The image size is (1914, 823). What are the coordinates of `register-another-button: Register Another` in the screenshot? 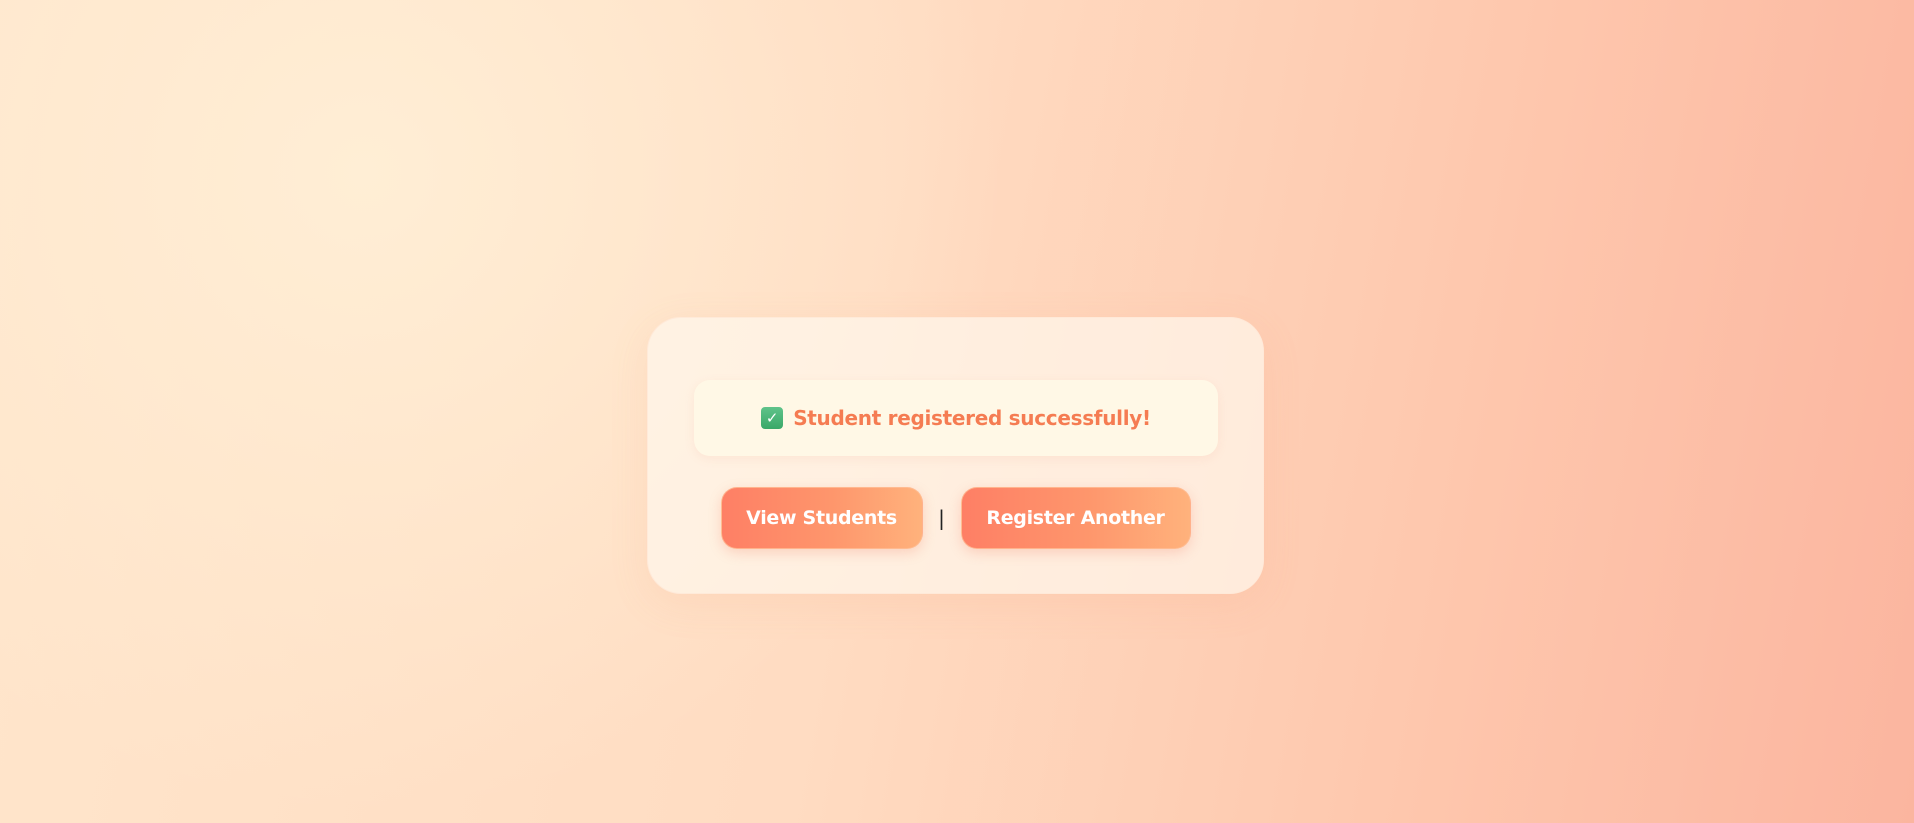 It's located at (1075, 518).